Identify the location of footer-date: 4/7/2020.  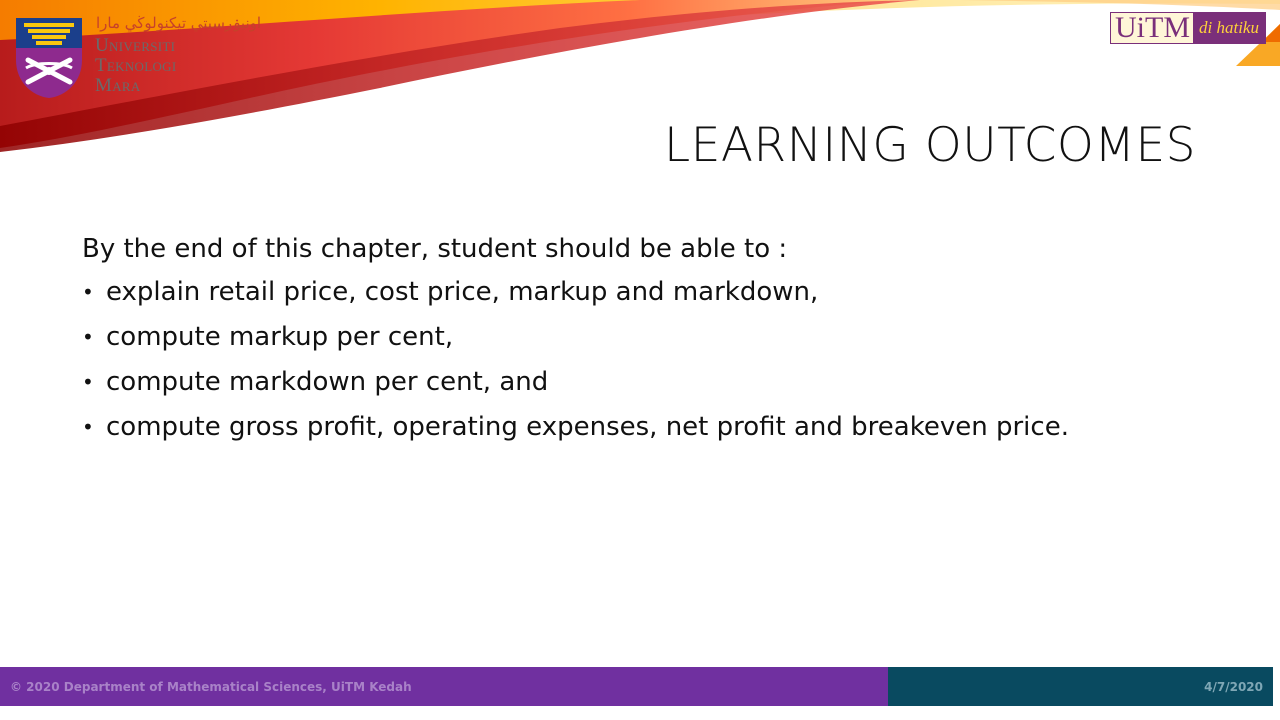
(1080, 686).